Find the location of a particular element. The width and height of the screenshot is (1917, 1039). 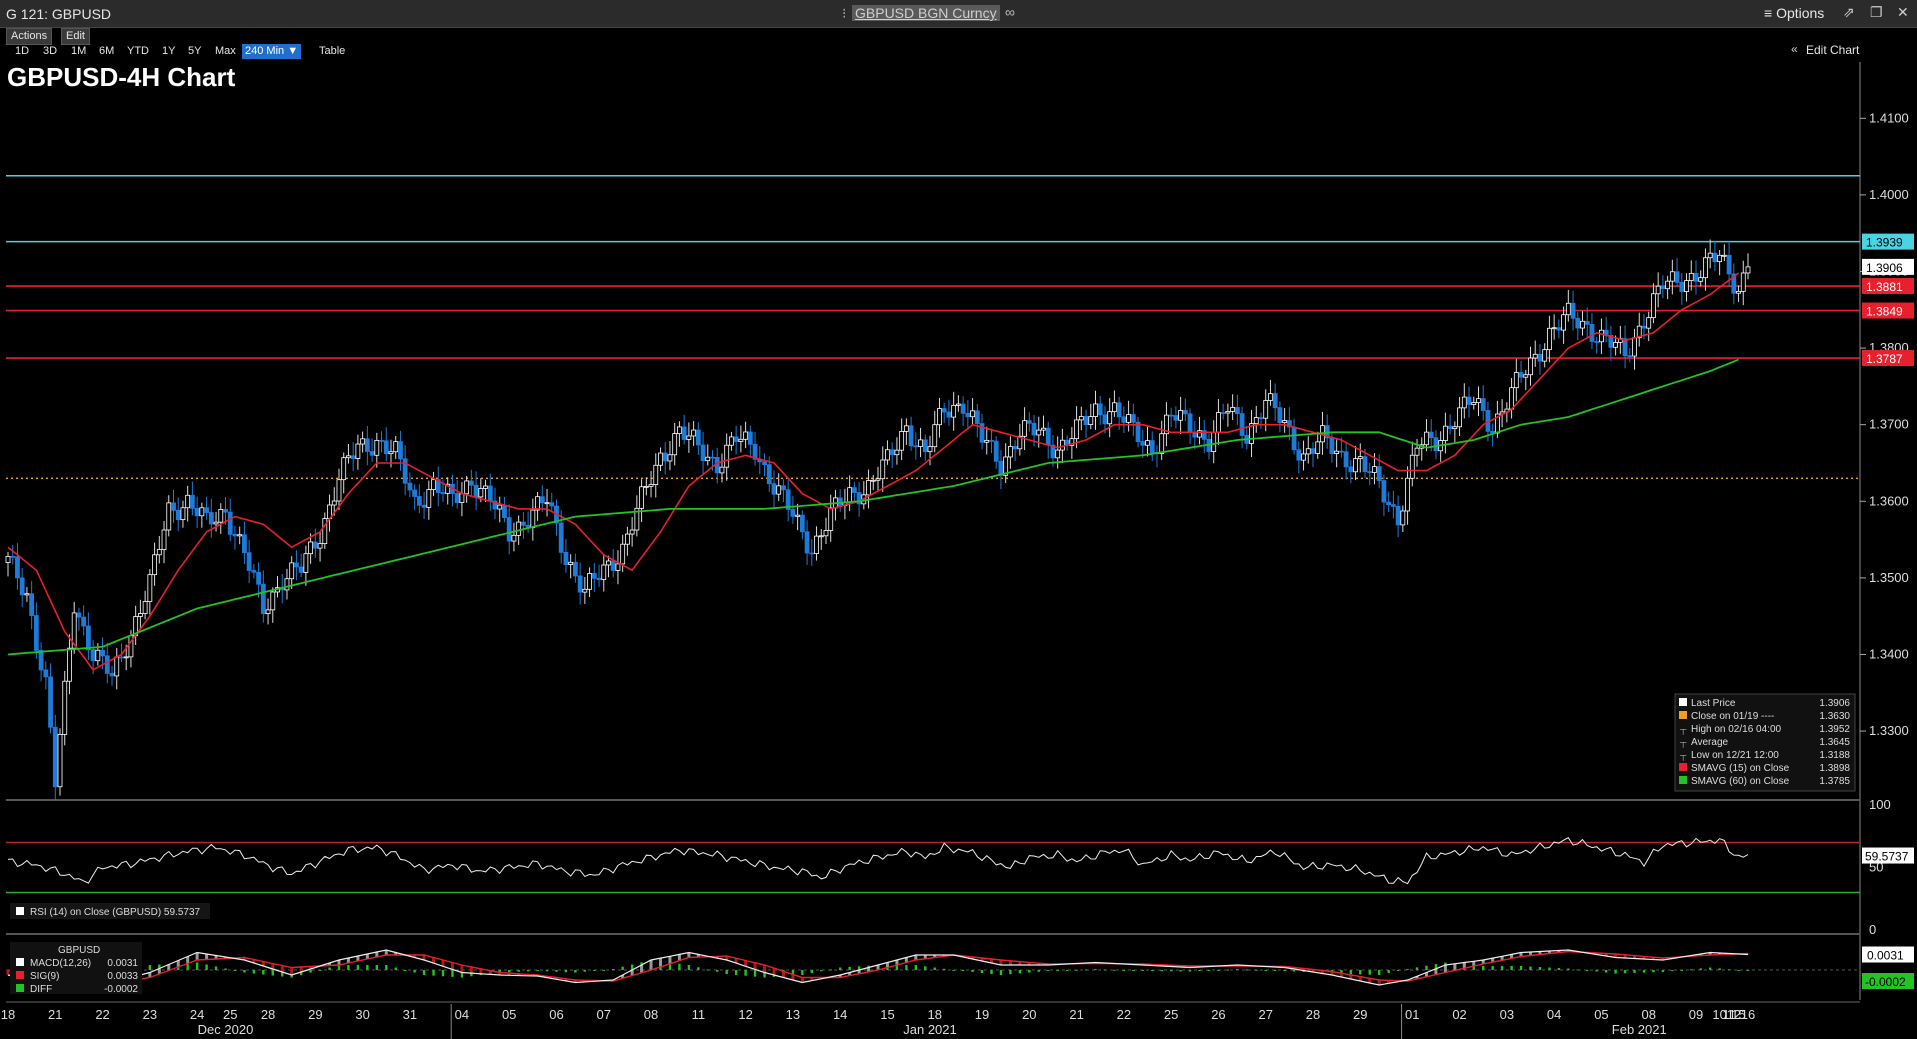

diff-last-label: -0.0002 is located at coordinates (1885, 982).